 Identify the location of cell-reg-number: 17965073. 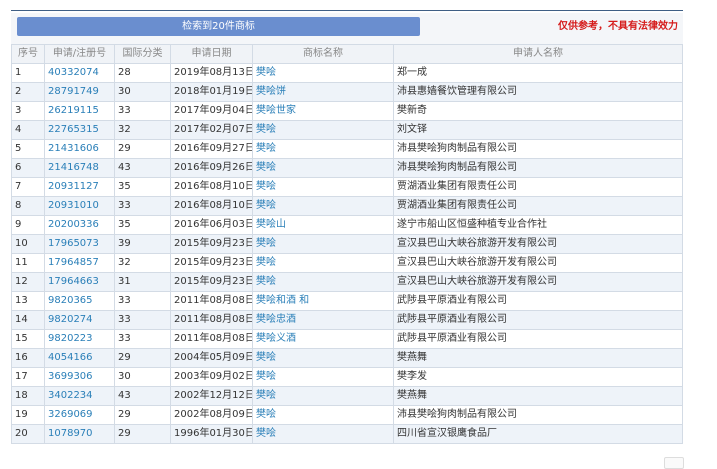
(79, 244).